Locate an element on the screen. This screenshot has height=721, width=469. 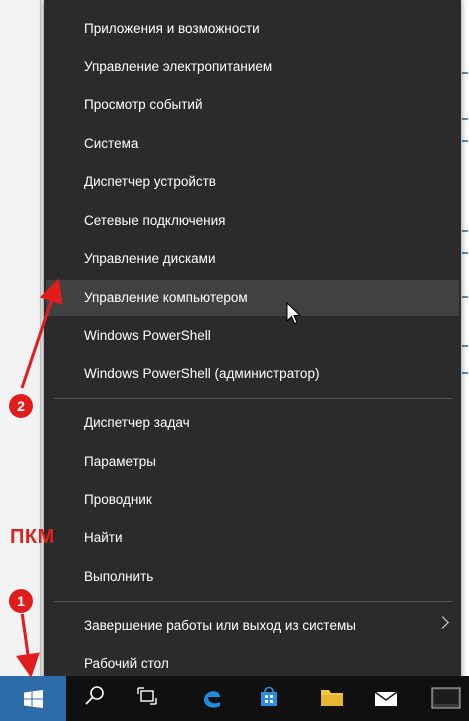
pkm-annotation-label: ПКМ is located at coordinates (32, 537).